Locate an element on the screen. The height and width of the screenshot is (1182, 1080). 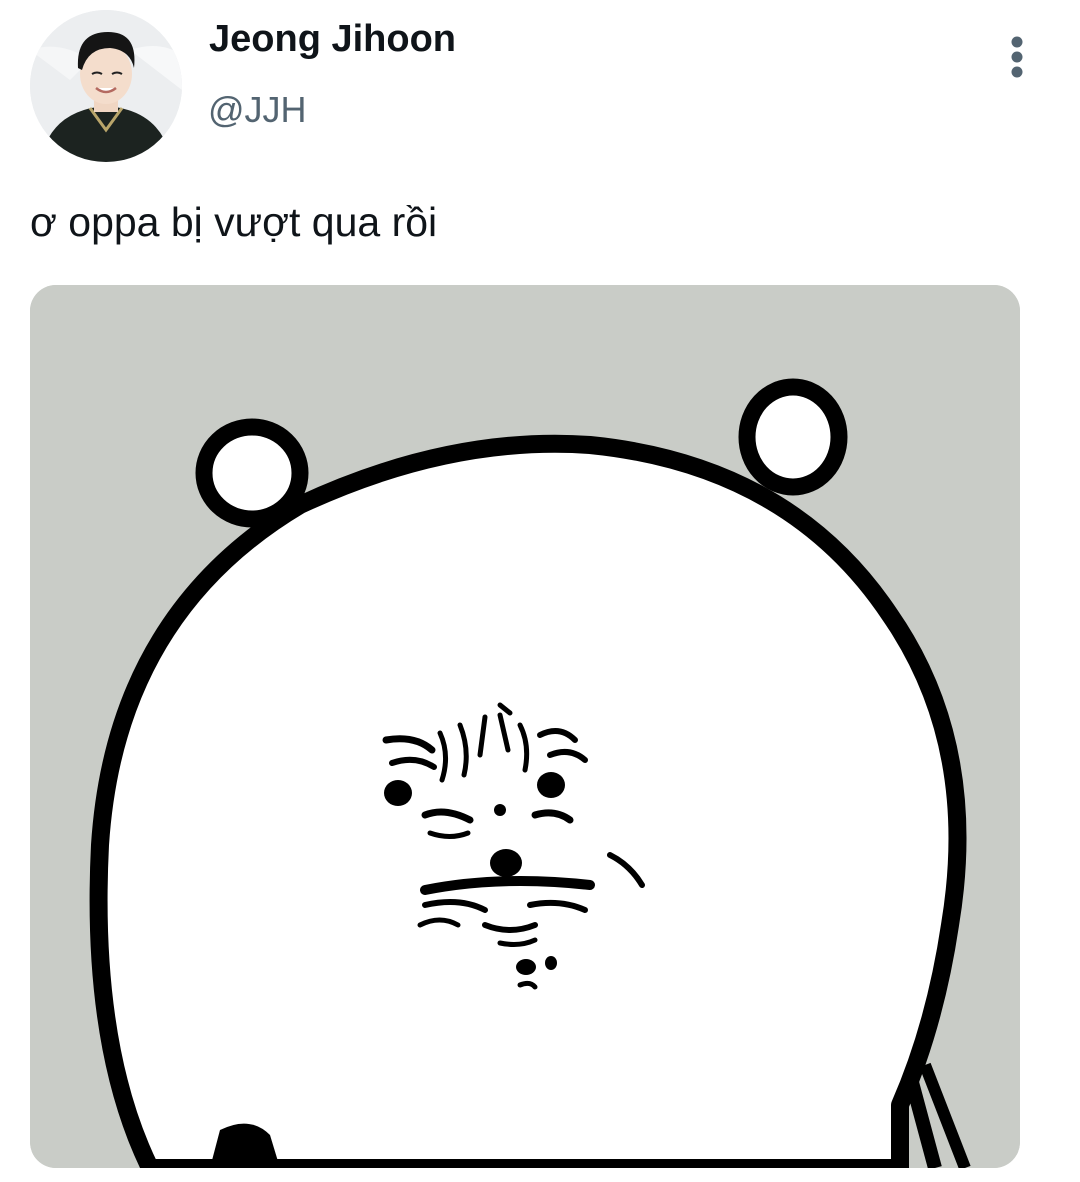
more-options-button is located at coordinates (1017, 57).